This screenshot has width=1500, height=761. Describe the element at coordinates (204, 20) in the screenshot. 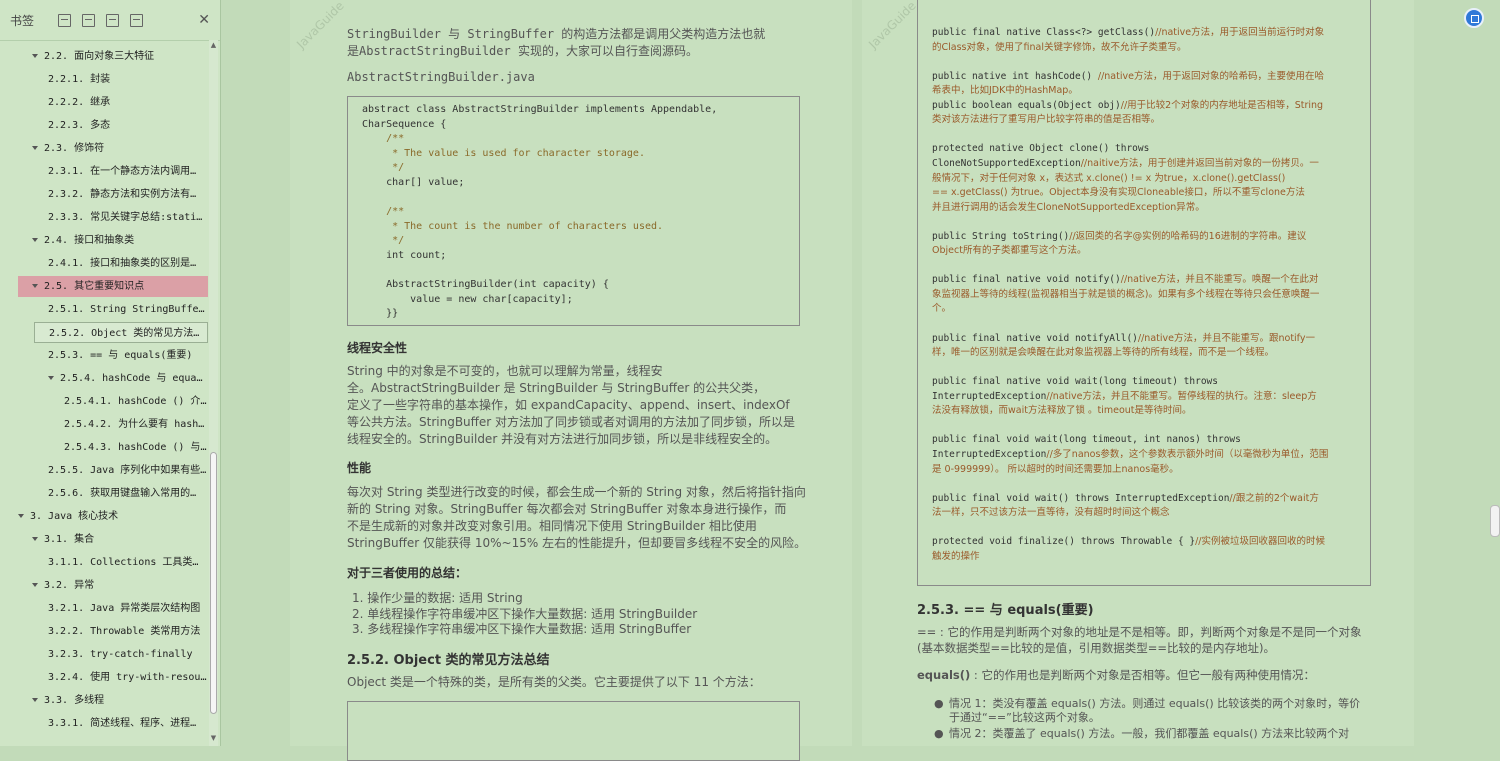

I see `close-icon: ✕` at that location.